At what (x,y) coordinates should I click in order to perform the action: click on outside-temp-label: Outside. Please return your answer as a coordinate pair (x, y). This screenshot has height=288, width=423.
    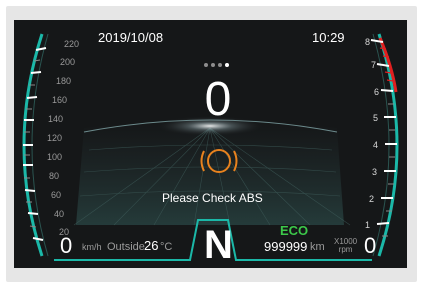
    Looking at the image, I should click on (126, 247).